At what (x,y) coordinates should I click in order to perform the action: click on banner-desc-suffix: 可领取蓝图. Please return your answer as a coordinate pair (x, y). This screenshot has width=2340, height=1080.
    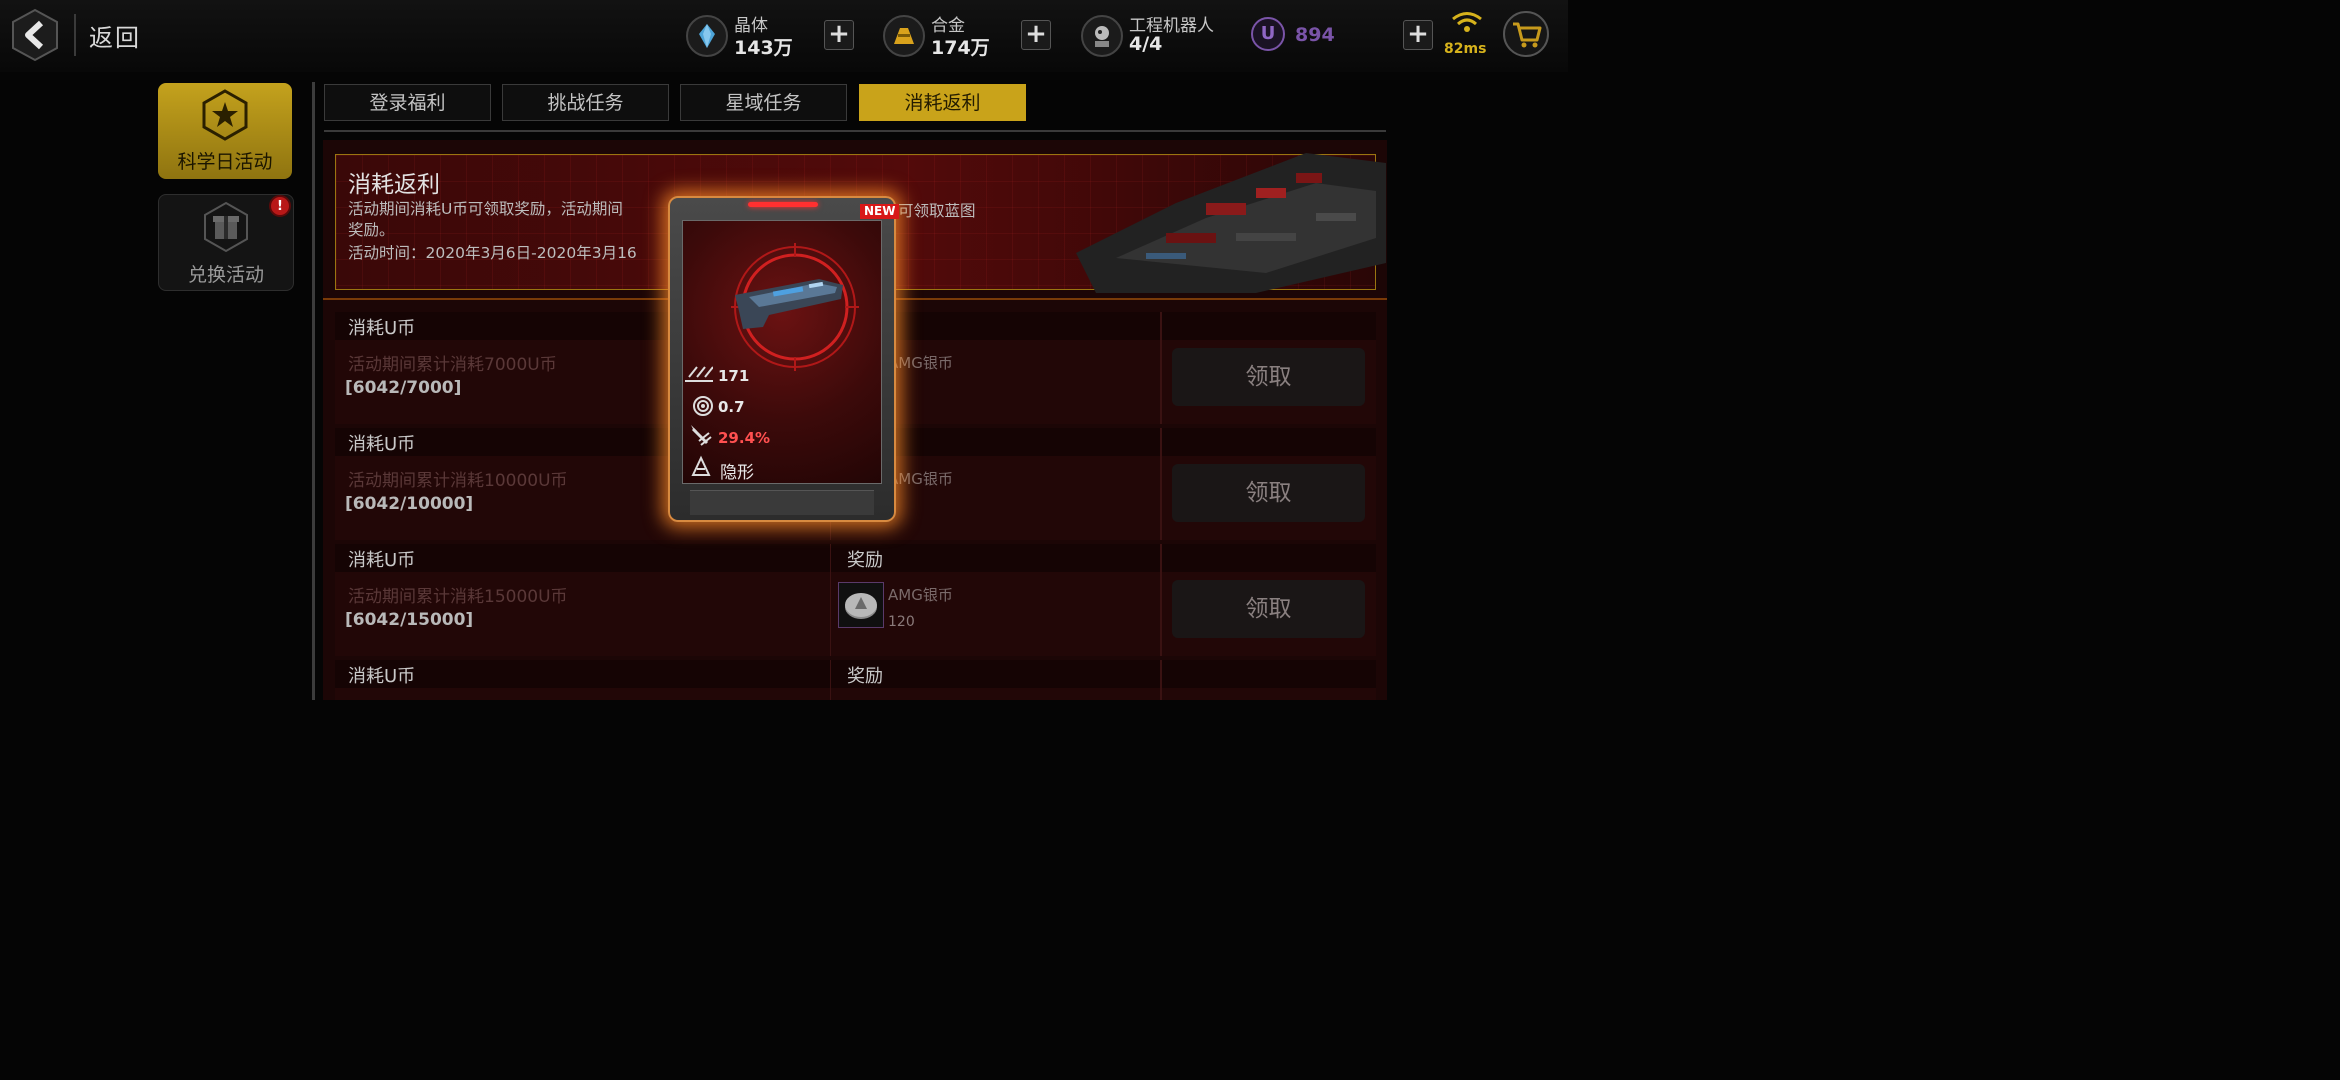
    Looking at the image, I should click on (937, 211).